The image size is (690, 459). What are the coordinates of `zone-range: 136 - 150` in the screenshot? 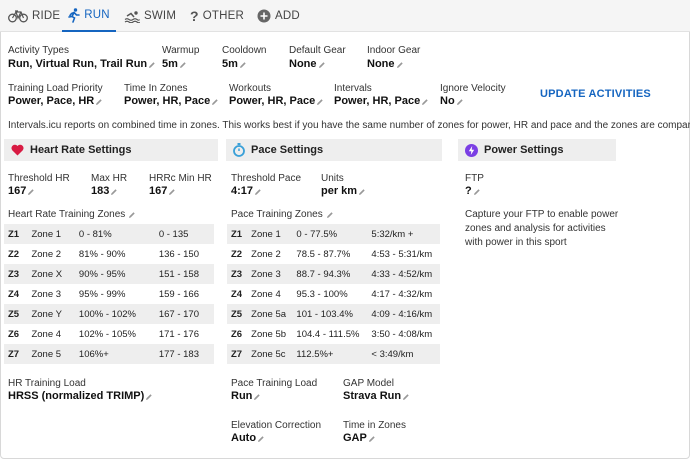 It's located at (178, 254).